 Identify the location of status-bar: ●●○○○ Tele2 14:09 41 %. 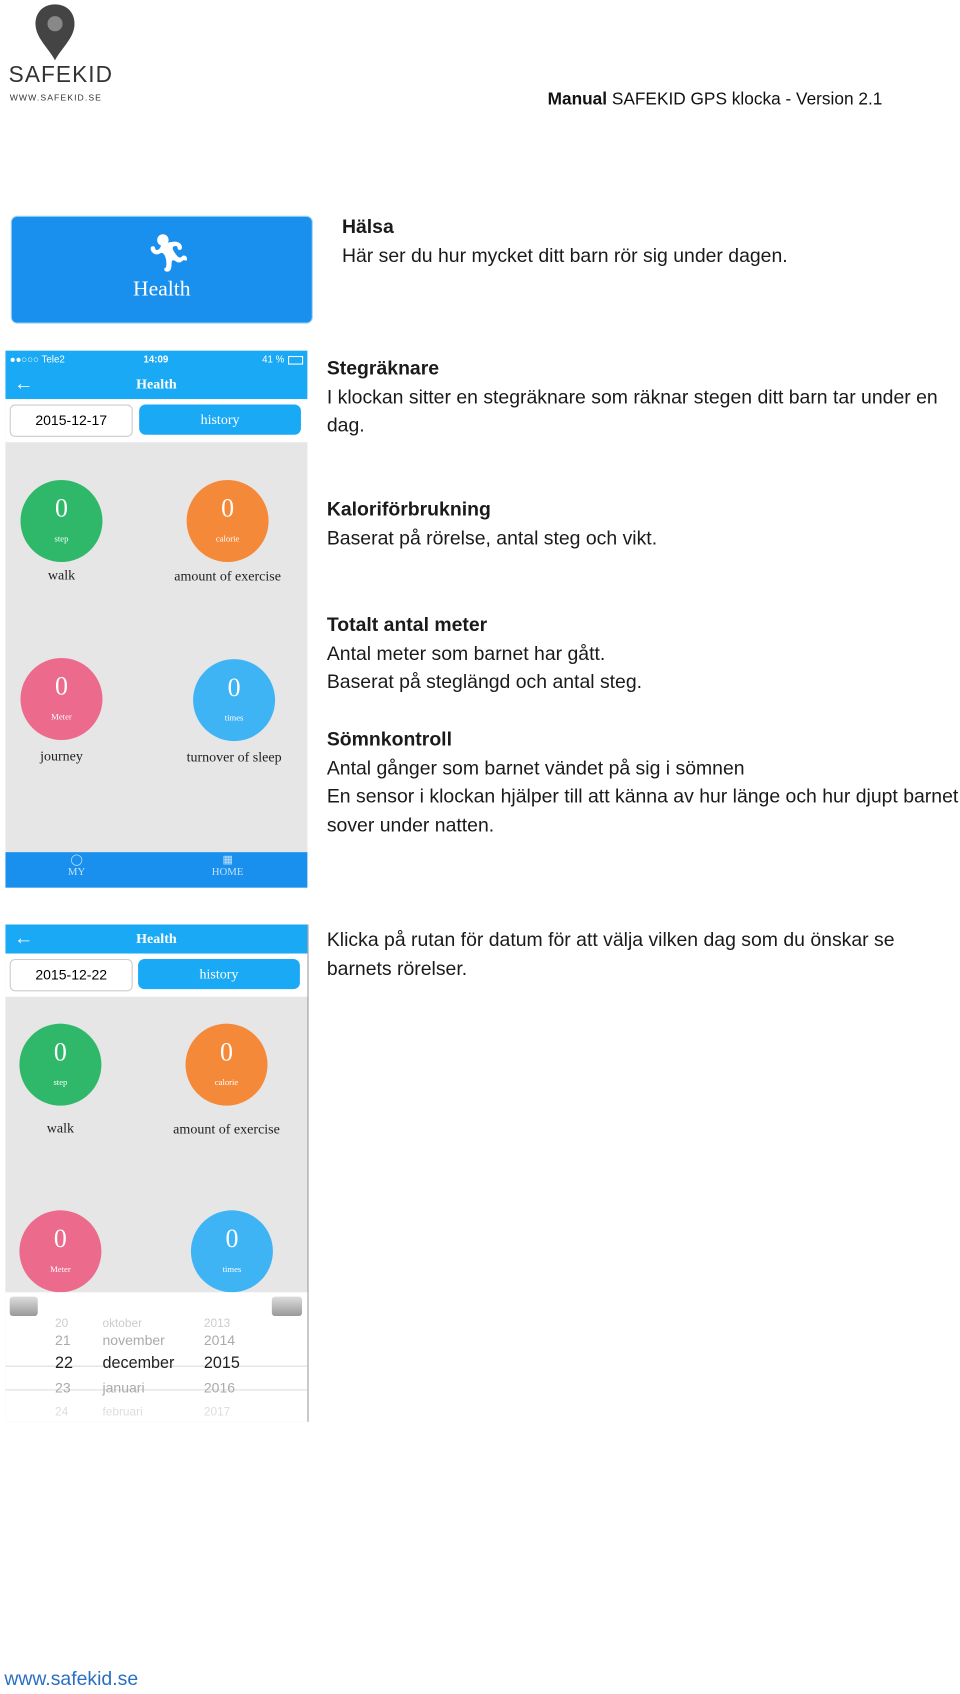
(156, 360).